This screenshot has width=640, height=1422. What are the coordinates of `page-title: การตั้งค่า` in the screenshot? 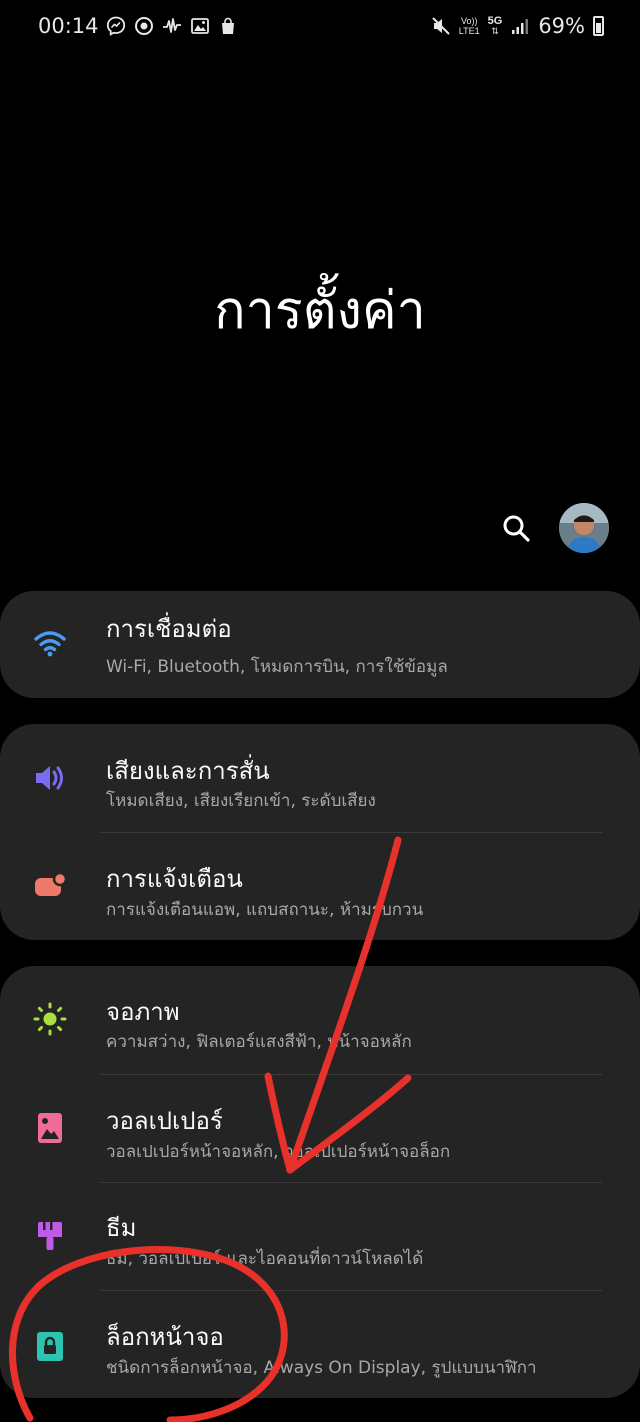 It's located at (320, 311).